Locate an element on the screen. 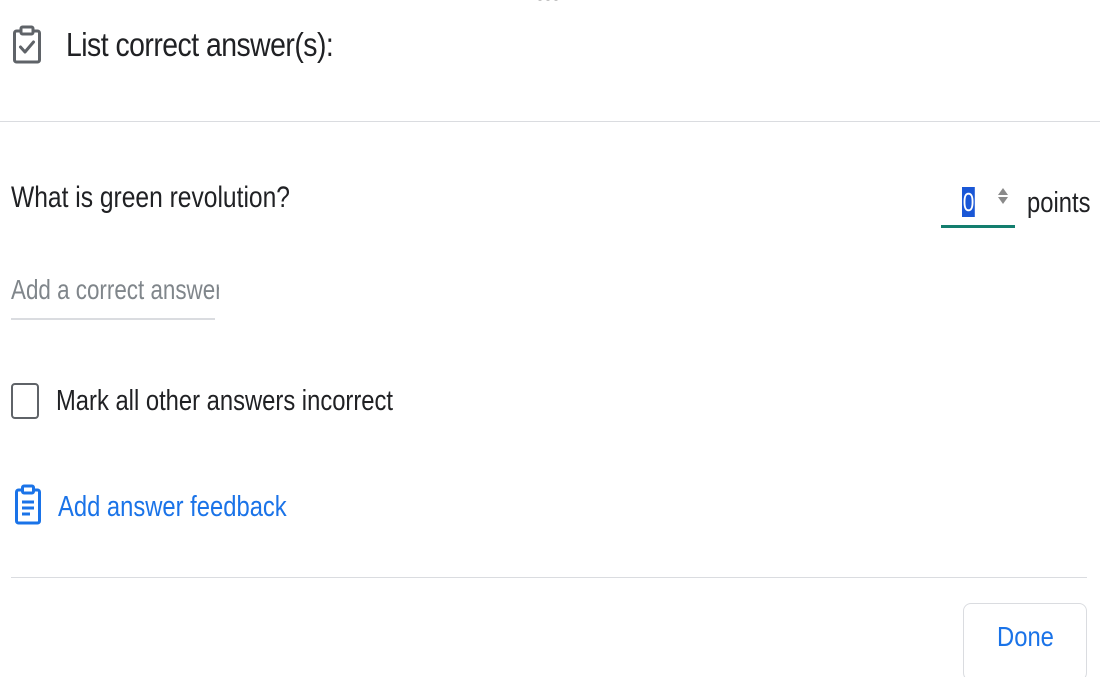  mark-incorrect-checkbox is located at coordinates (25, 401).